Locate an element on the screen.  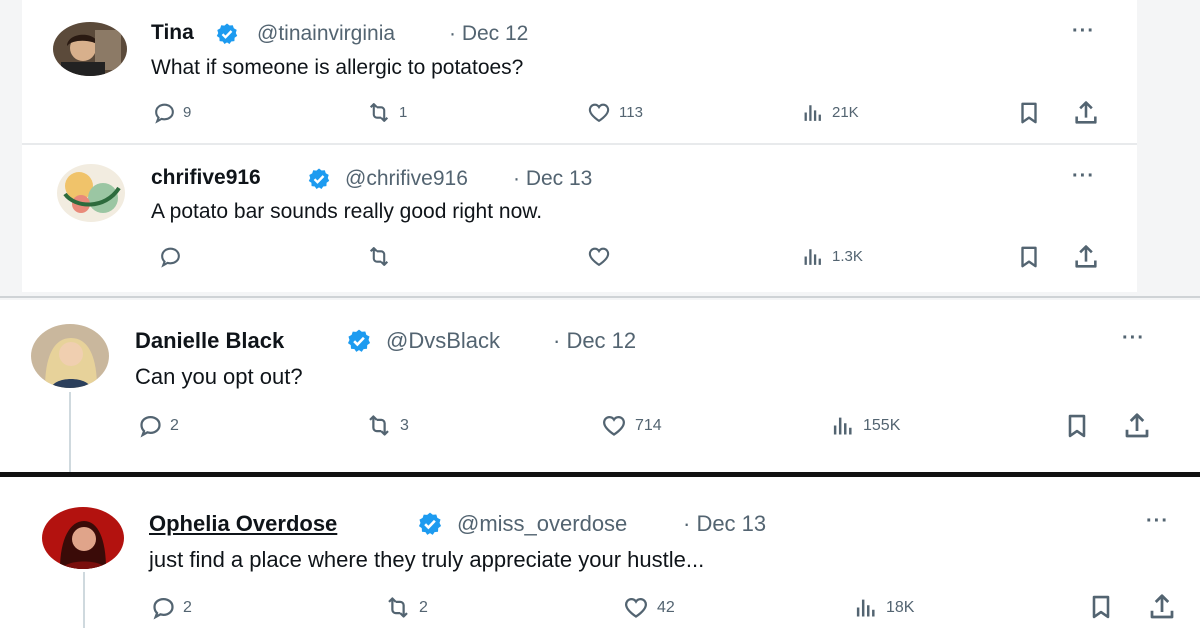
reply-button: 9 is located at coordinates (171, 112).